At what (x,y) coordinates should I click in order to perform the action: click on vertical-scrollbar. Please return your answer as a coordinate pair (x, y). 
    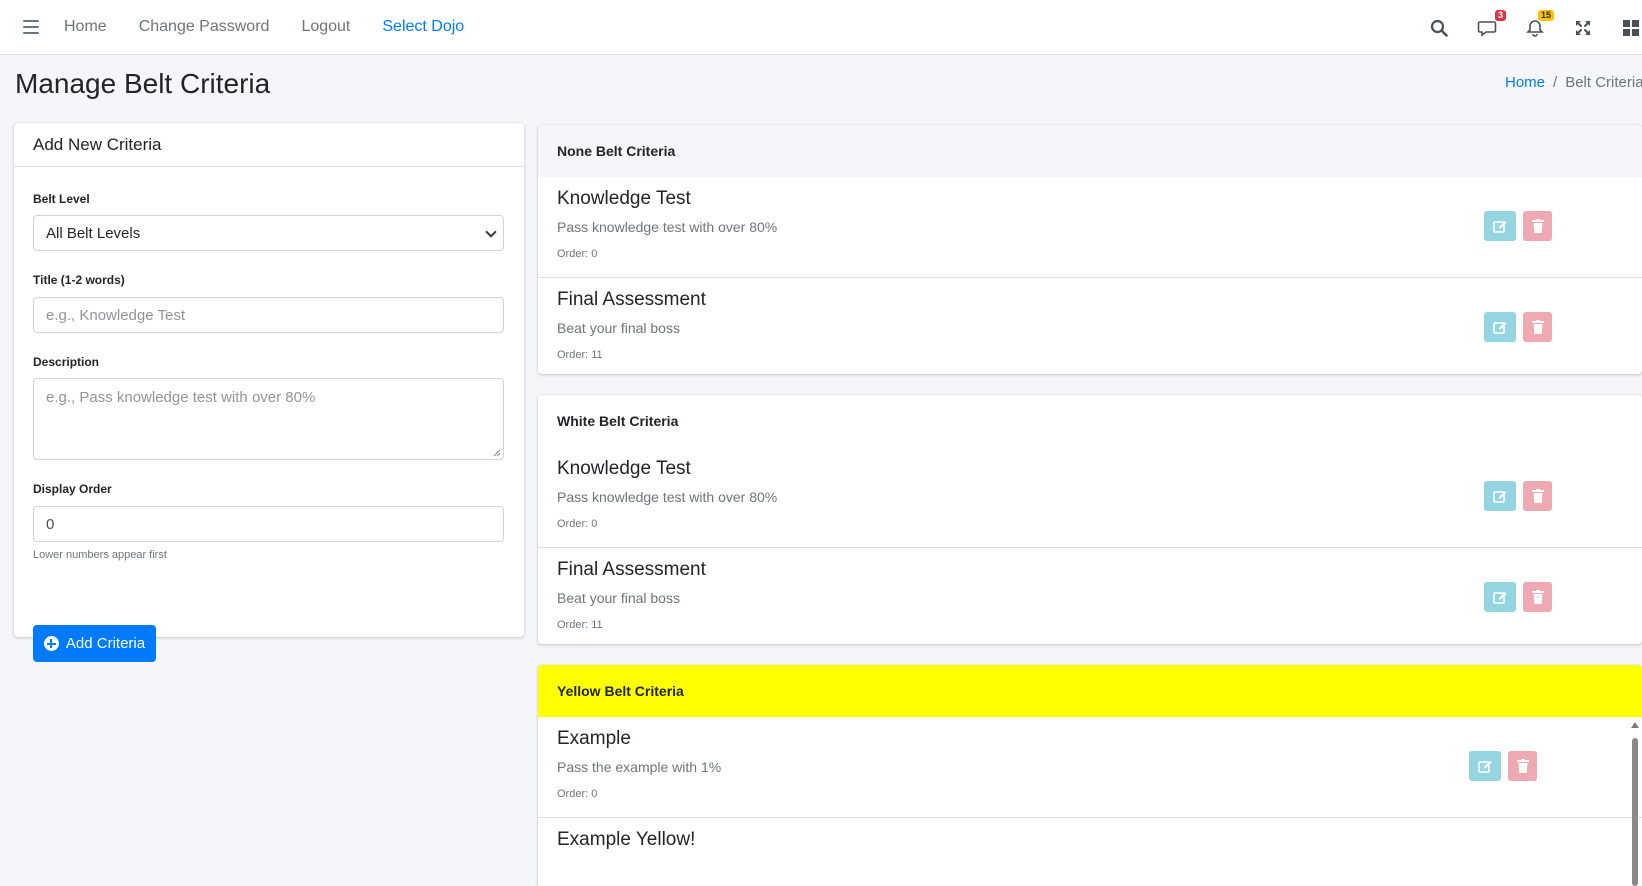
    Looking at the image, I should click on (1635, 802).